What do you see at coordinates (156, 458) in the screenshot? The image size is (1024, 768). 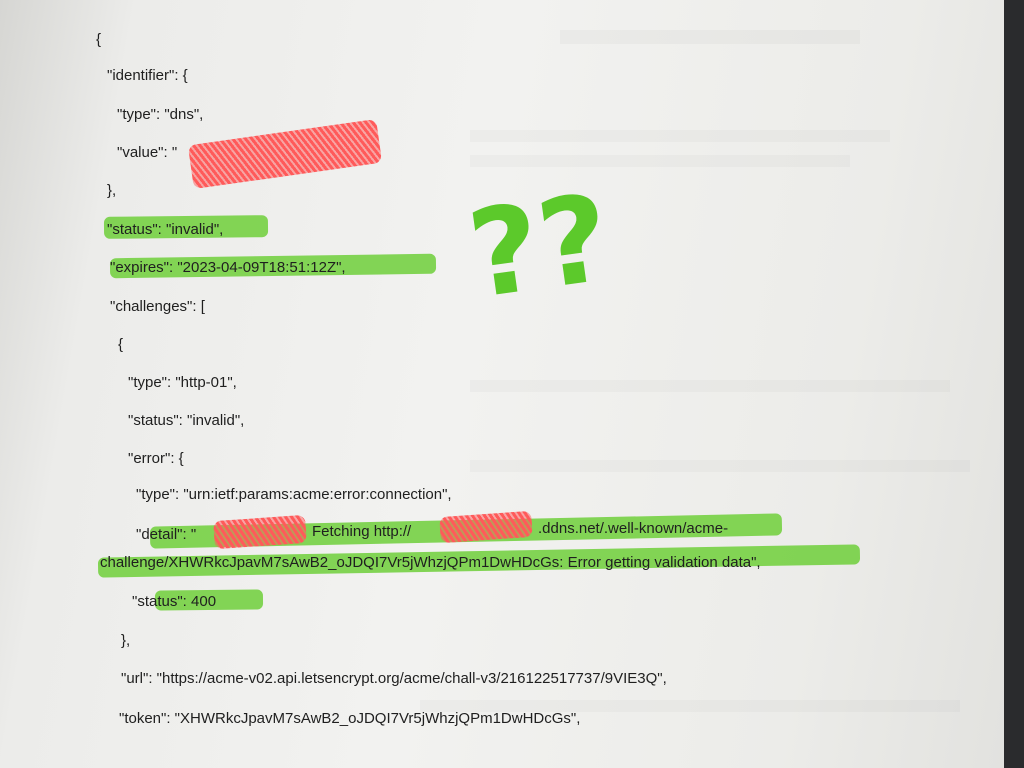 I see `json-line: "error": {` at bounding box center [156, 458].